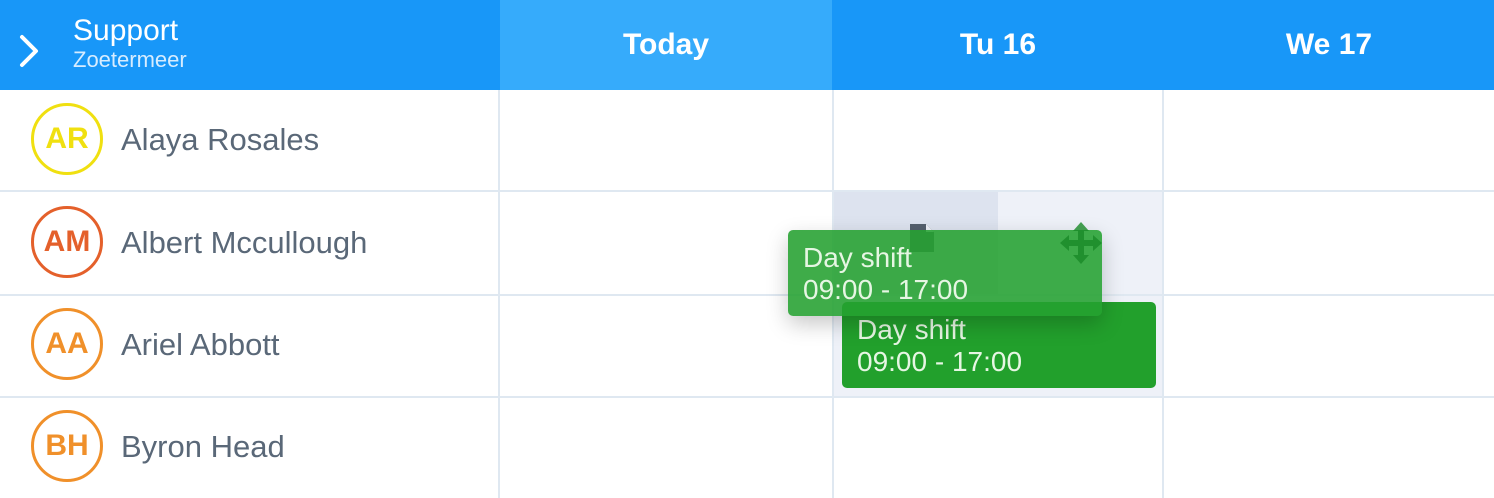 Image resolution: width=1494 pixels, height=498 pixels. Describe the element at coordinates (203, 446) in the screenshot. I see `employee-name: Byron Head` at that location.